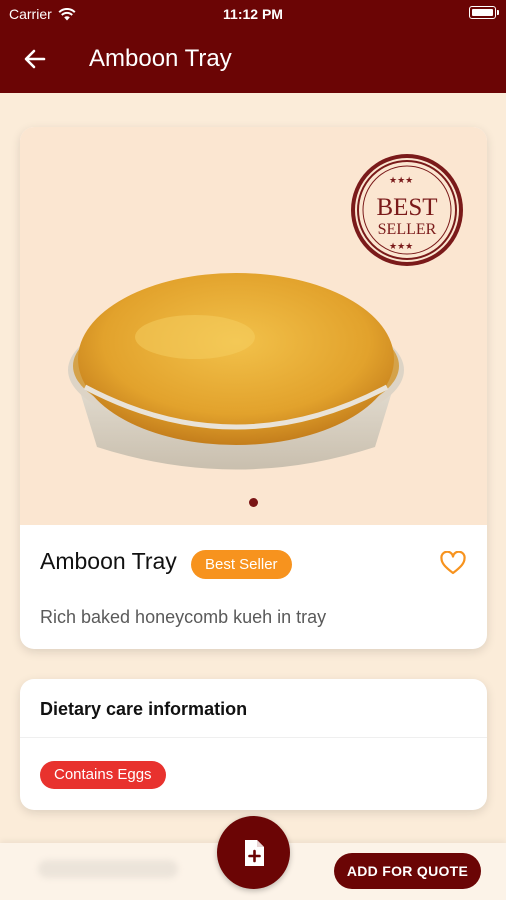 The height and width of the screenshot is (900, 506). Describe the element at coordinates (253, 502) in the screenshot. I see `carousel-indicator` at that location.